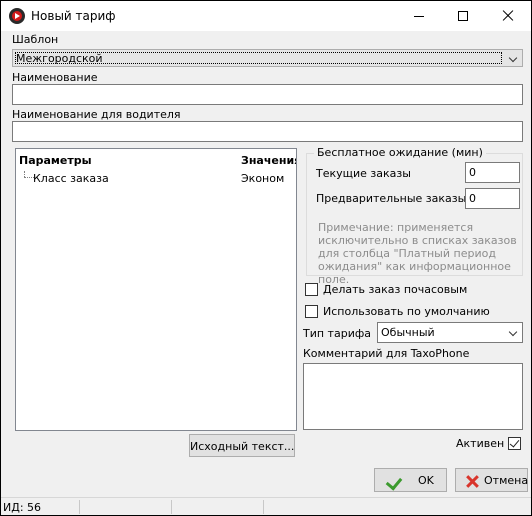 Image resolution: width=532 pixels, height=516 pixels. I want to click on tariff-type-select: Обычный, so click(450, 332).